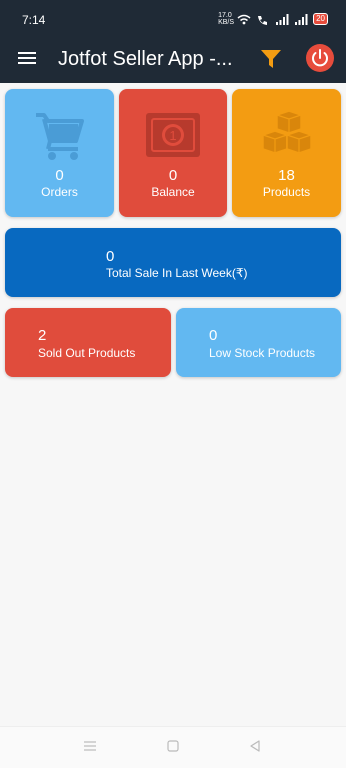 Image resolution: width=346 pixels, height=768 pixels. Describe the element at coordinates (28, 58) in the screenshot. I see `hamburger-menu-icon` at that location.